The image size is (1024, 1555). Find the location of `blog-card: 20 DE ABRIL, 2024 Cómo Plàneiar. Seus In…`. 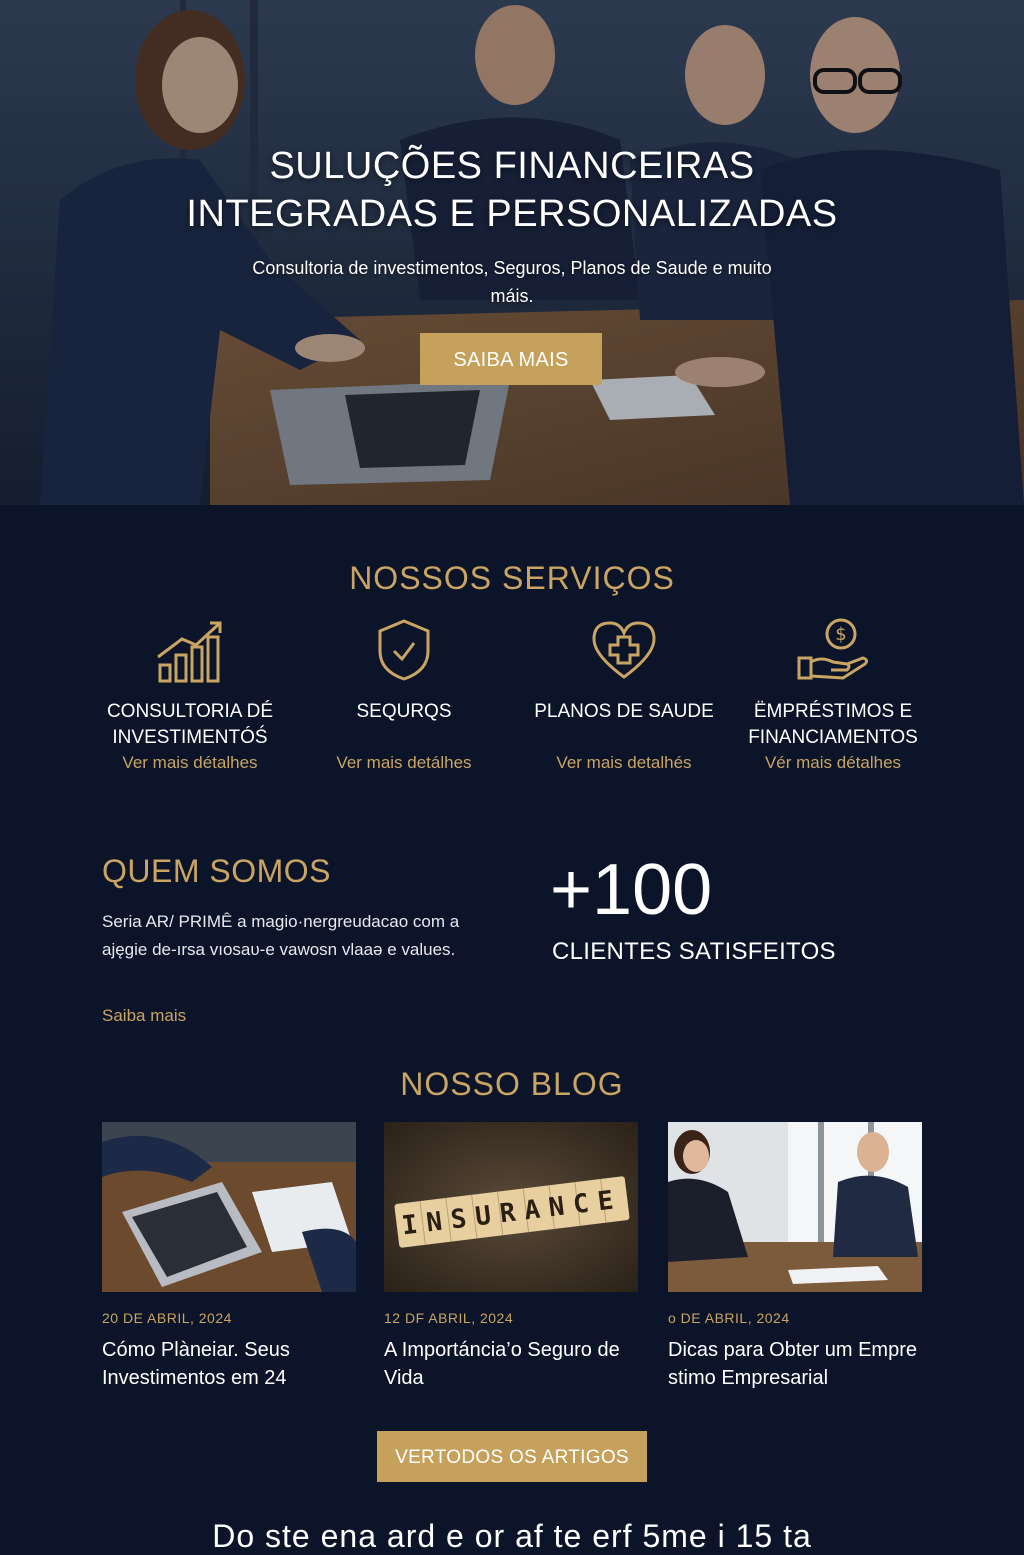

blog-card: 20 DE ABRIL, 2024 Cómo Plàneiar. Seus In… is located at coordinates (229, 1257).